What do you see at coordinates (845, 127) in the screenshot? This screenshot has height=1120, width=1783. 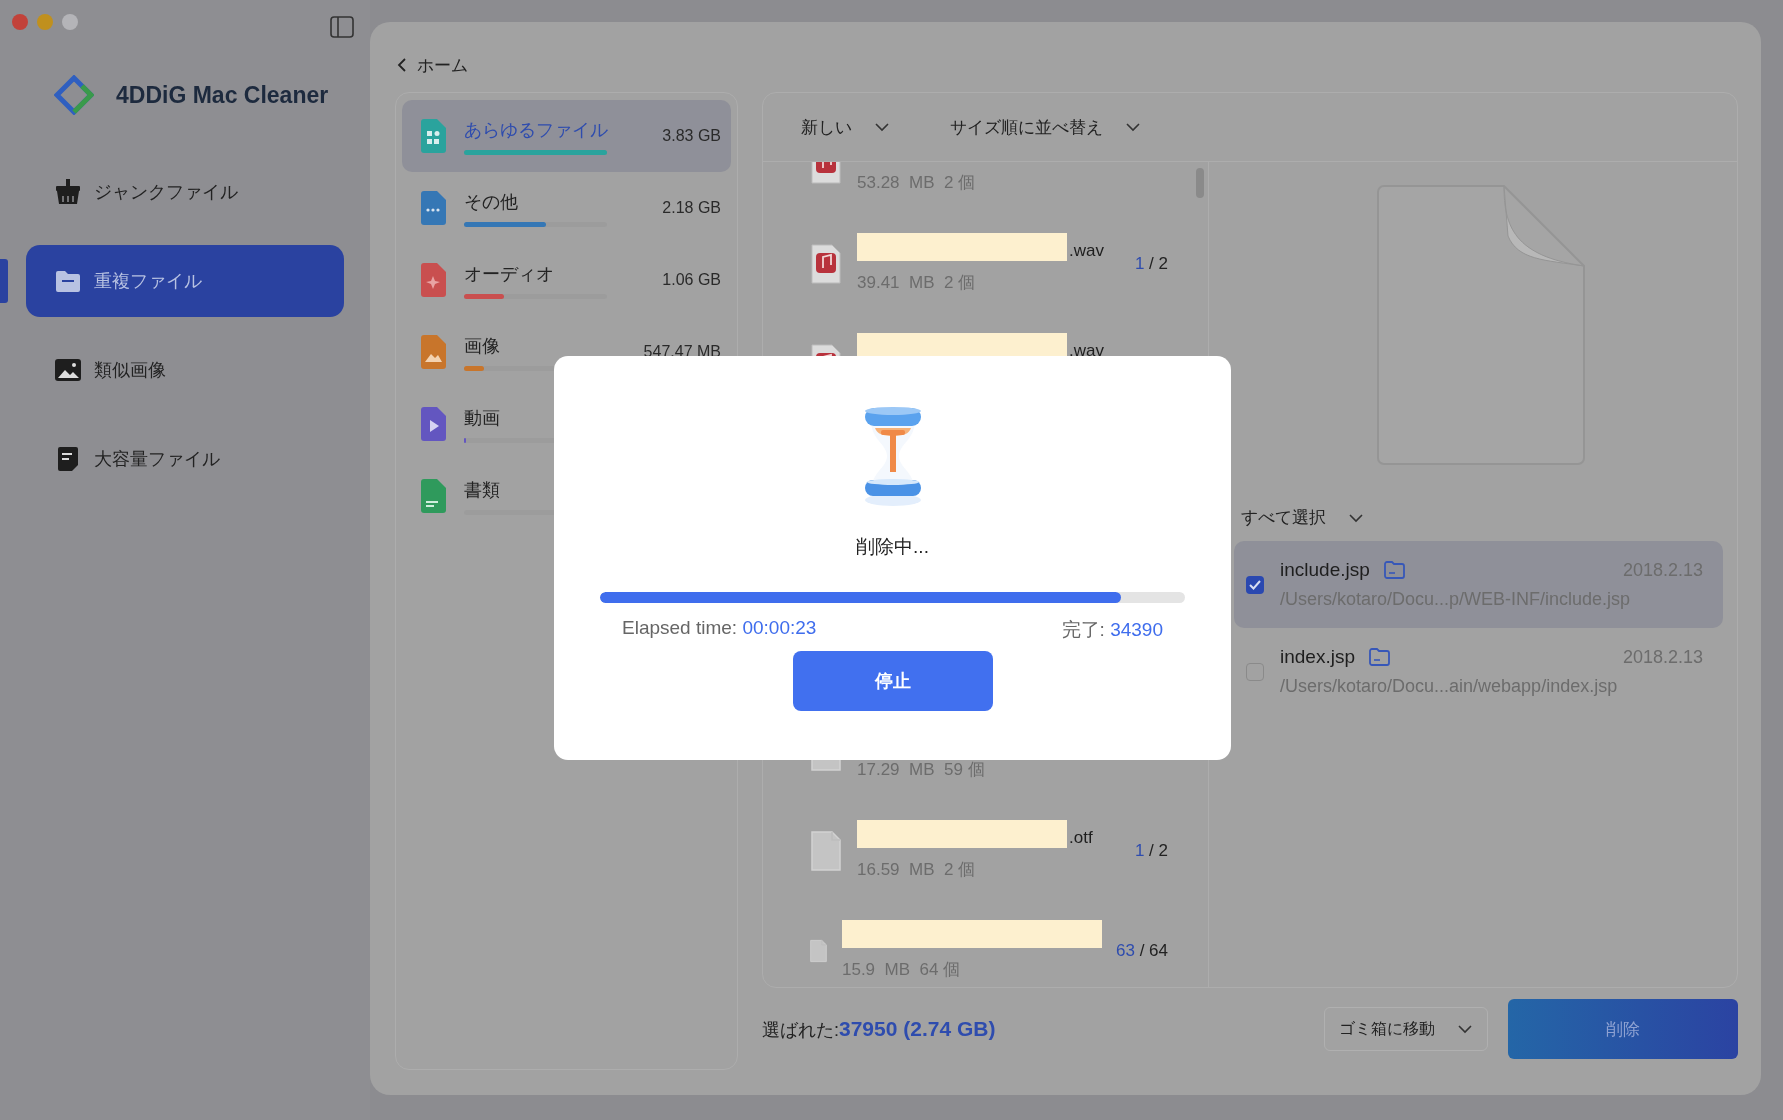 I see `filter-dropdown: 新しい` at bounding box center [845, 127].